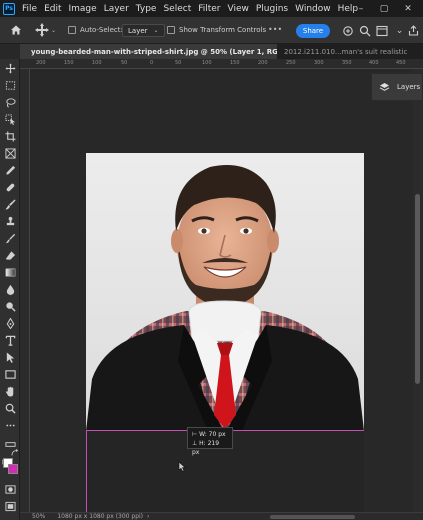  What do you see at coordinates (275, 29) in the screenshot?
I see `more-options-icon: •••` at bounding box center [275, 29].